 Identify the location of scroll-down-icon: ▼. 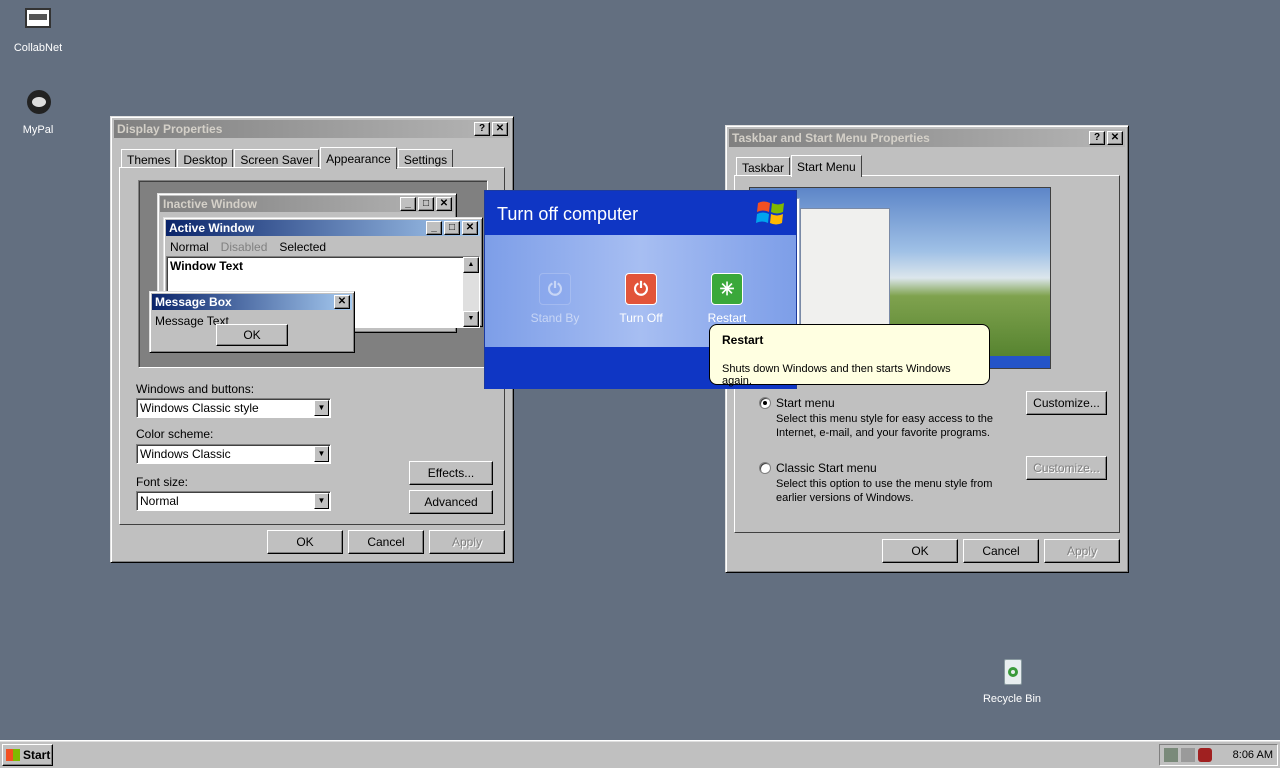
(471, 319).